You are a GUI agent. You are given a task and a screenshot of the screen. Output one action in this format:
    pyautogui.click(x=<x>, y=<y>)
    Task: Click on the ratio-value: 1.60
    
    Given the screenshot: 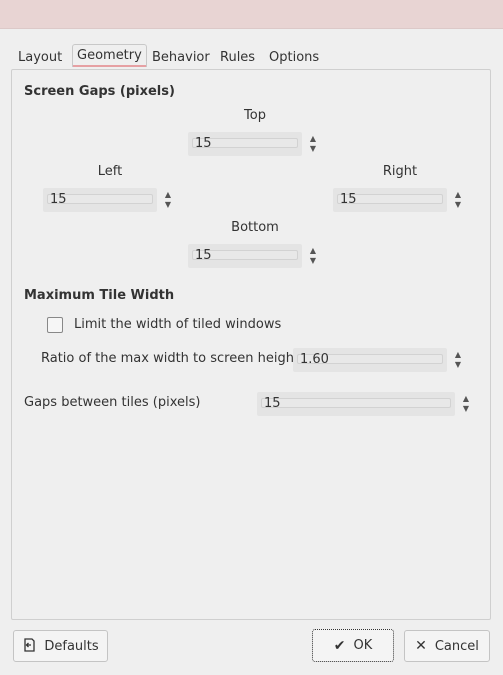 What is the action you would take?
    pyautogui.click(x=314, y=359)
    